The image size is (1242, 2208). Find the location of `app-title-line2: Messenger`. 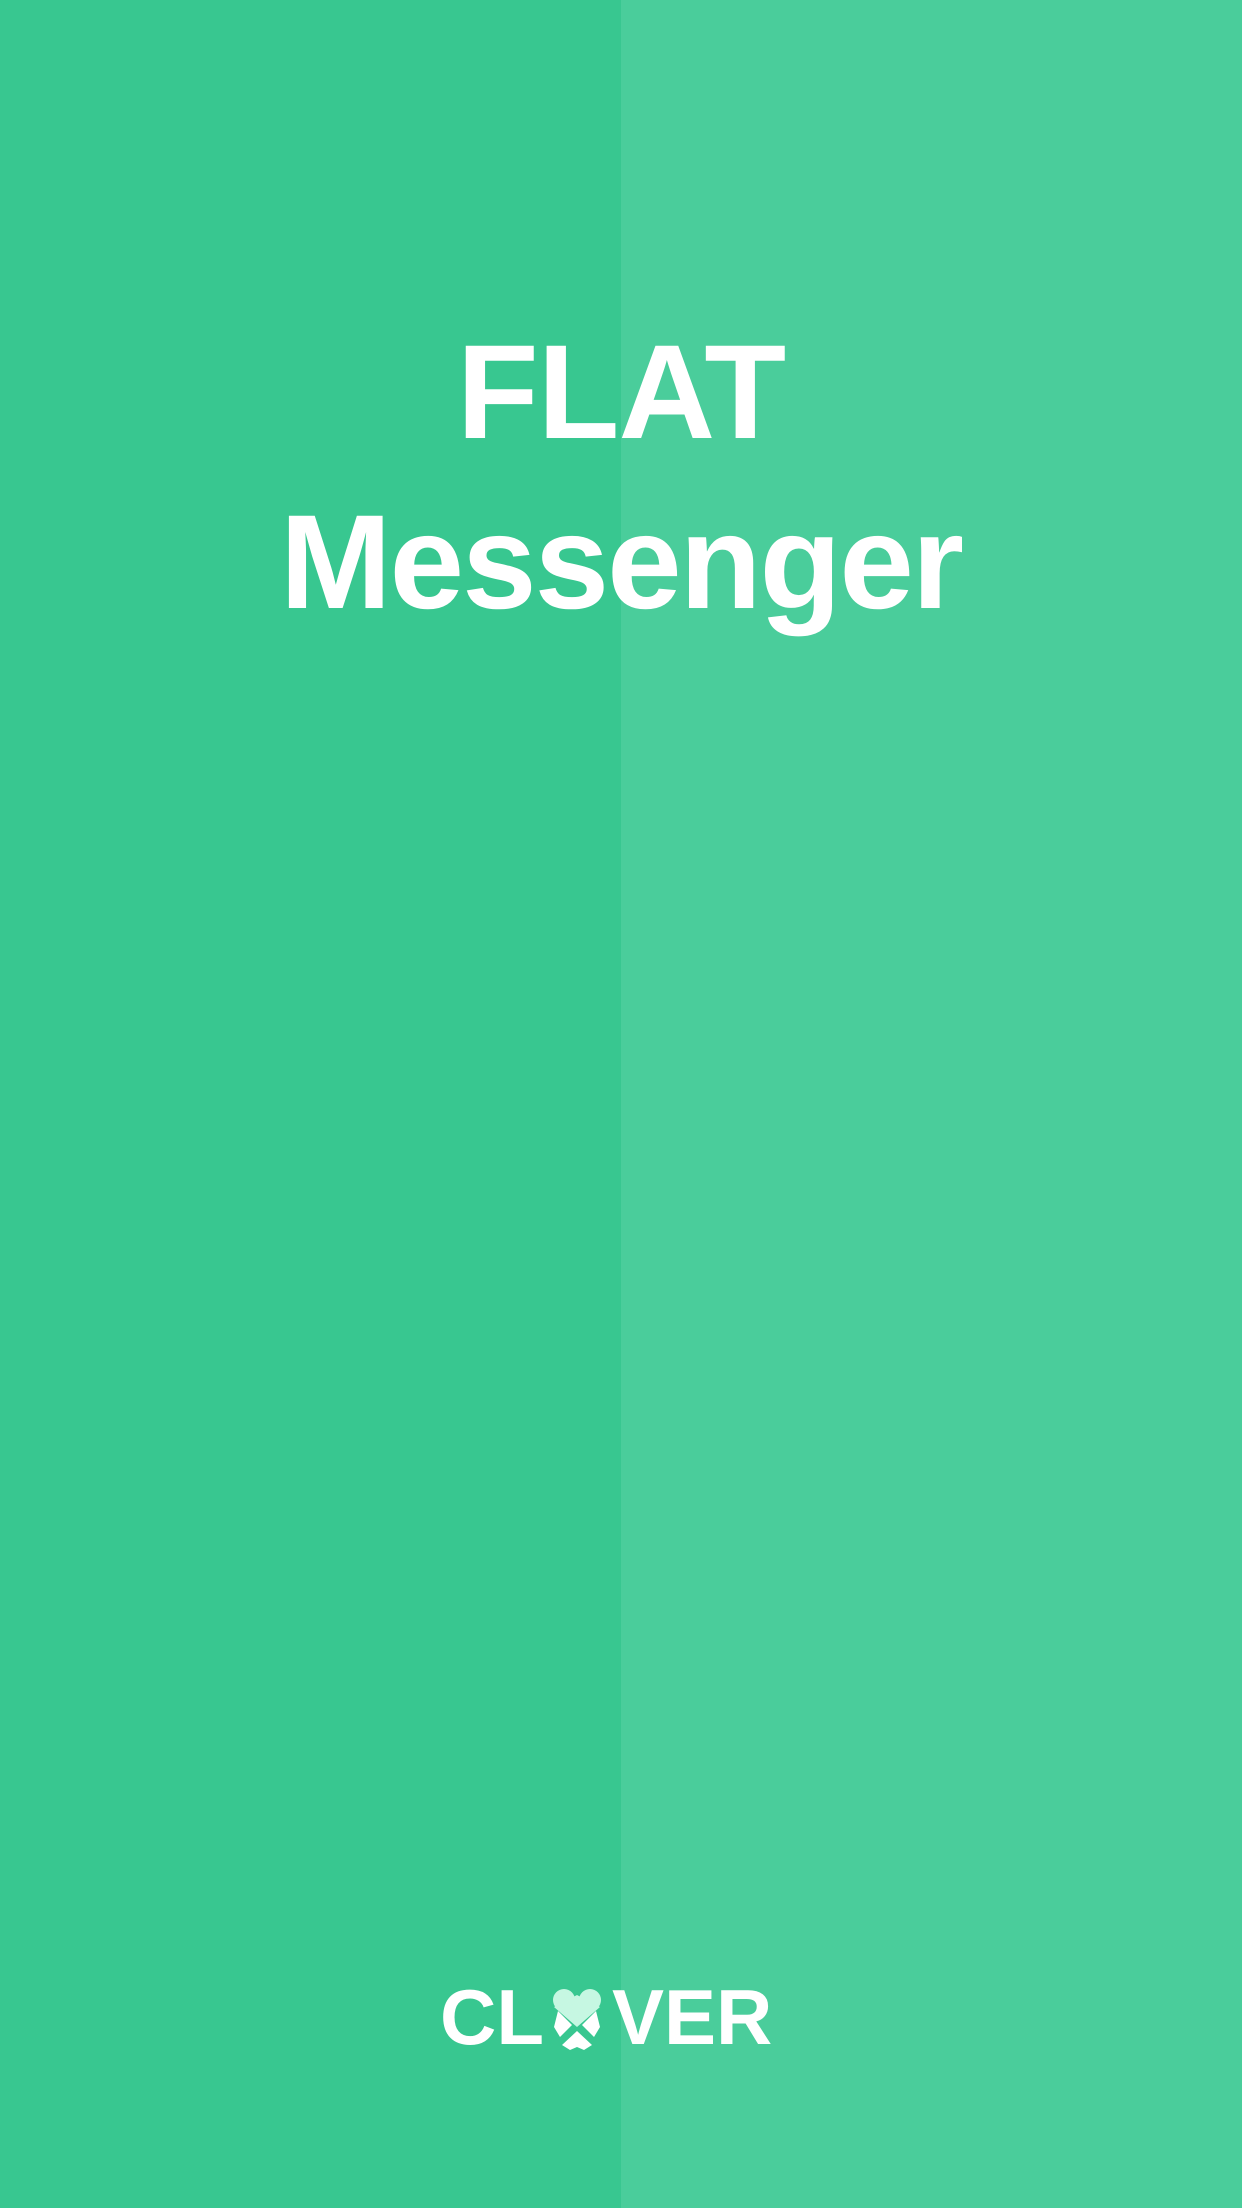

app-title-line2: Messenger is located at coordinates (621, 562).